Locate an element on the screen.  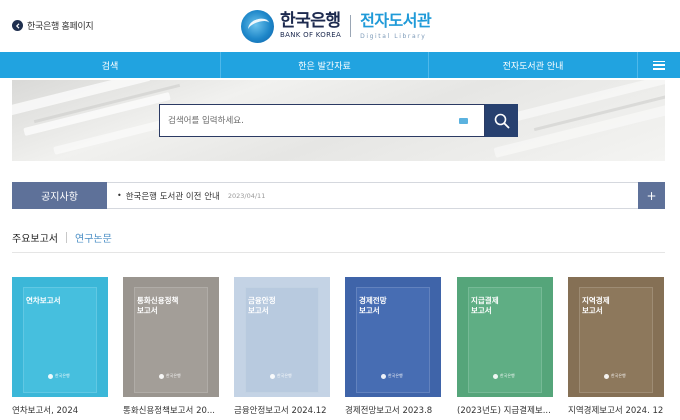
tab-research-papers: 연구논문 is located at coordinates (93, 237).